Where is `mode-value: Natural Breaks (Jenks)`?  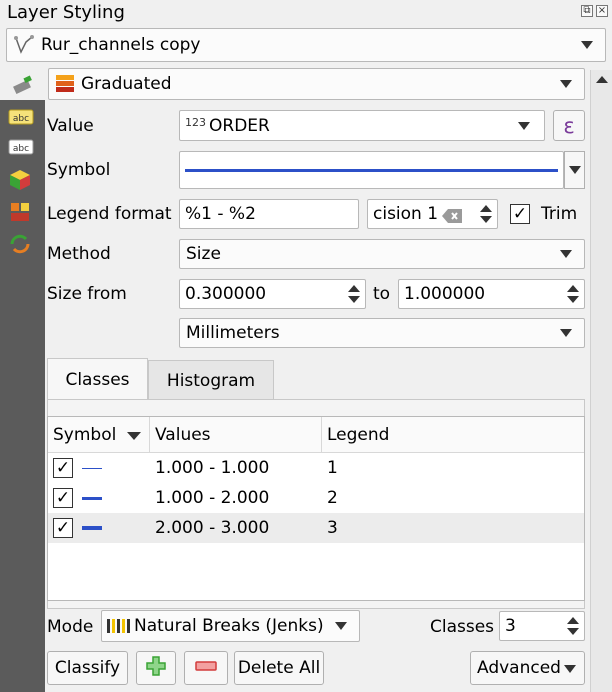
mode-value: Natural Breaks (Jenks) is located at coordinates (229, 626).